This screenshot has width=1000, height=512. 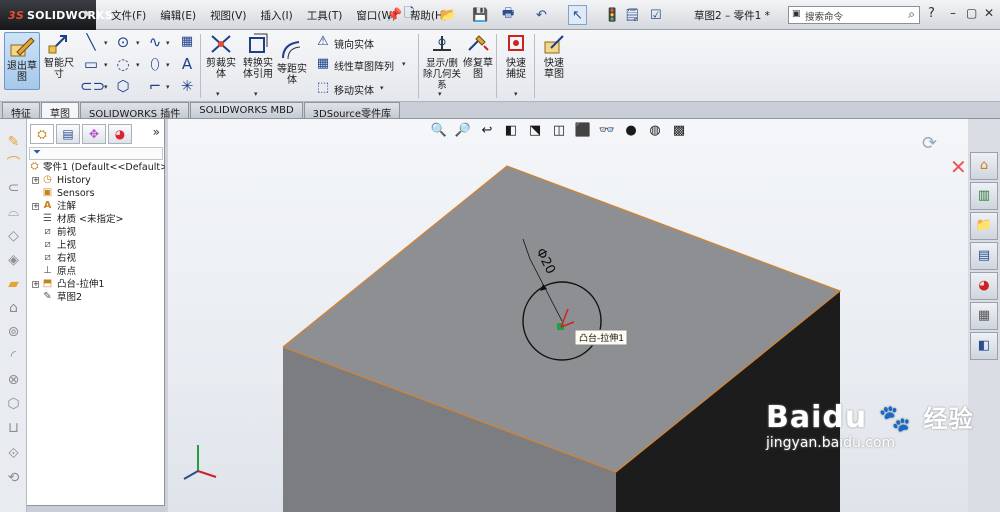 What do you see at coordinates (60, 111) in the screenshot?
I see `tab-sketch: 草图` at bounding box center [60, 111].